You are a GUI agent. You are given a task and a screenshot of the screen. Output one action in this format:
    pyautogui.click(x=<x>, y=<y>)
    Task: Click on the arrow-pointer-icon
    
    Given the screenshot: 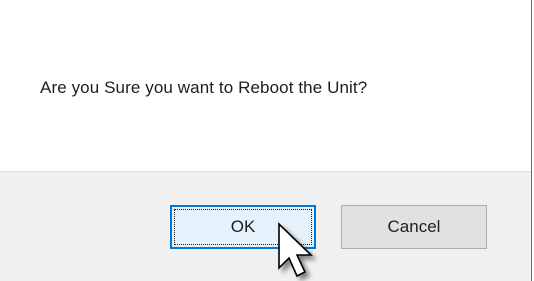 What is the action you would take?
    pyautogui.click(x=295, y=250)
    